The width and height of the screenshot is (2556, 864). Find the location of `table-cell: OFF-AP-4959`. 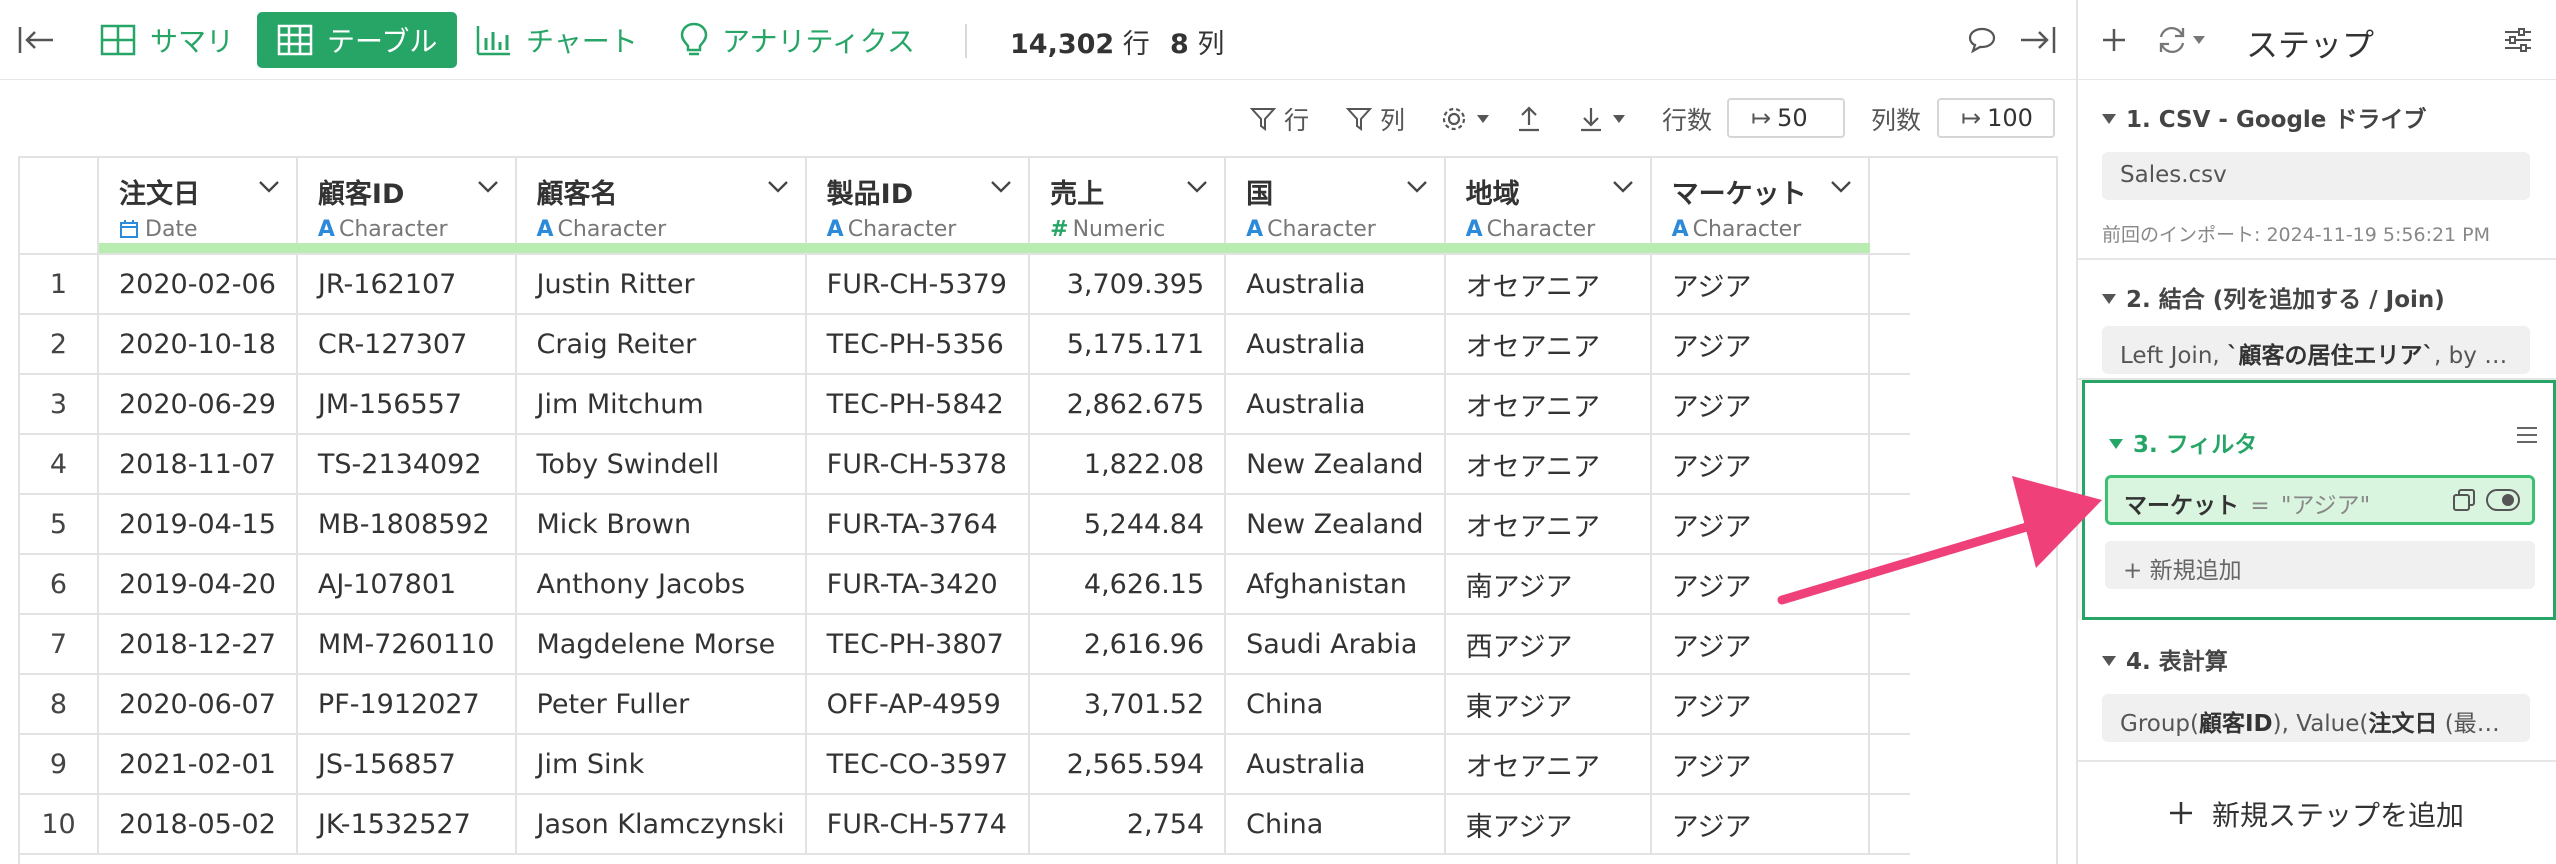

table-cell: OFF-AP-4959 is located at coordinates (918, 704).